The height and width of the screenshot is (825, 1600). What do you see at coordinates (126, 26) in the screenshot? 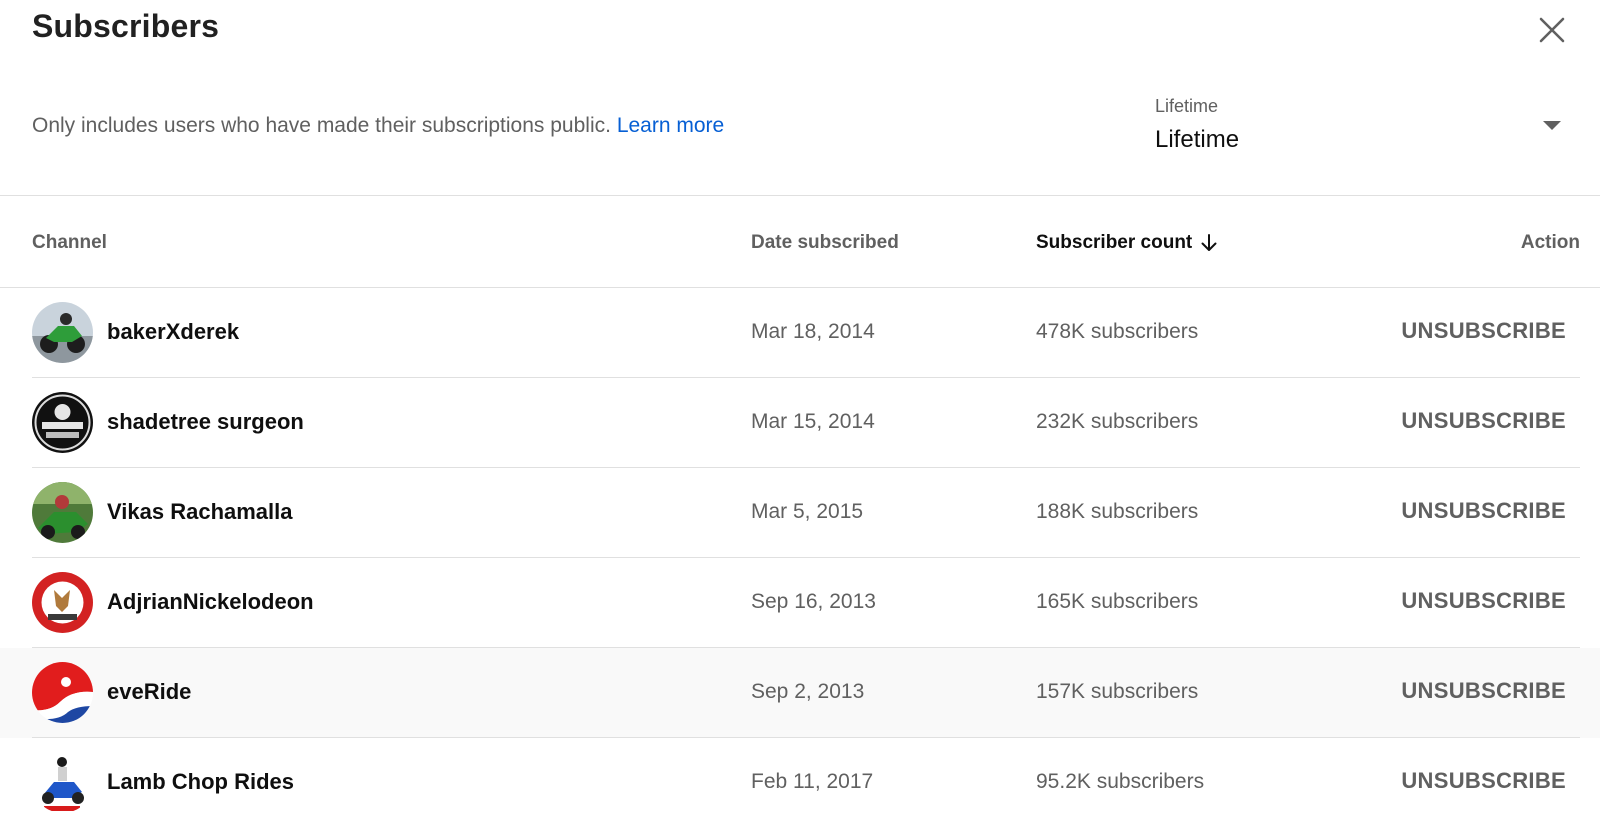
I see `dialog-title: Subscribers` at bounding box center [126, 26].